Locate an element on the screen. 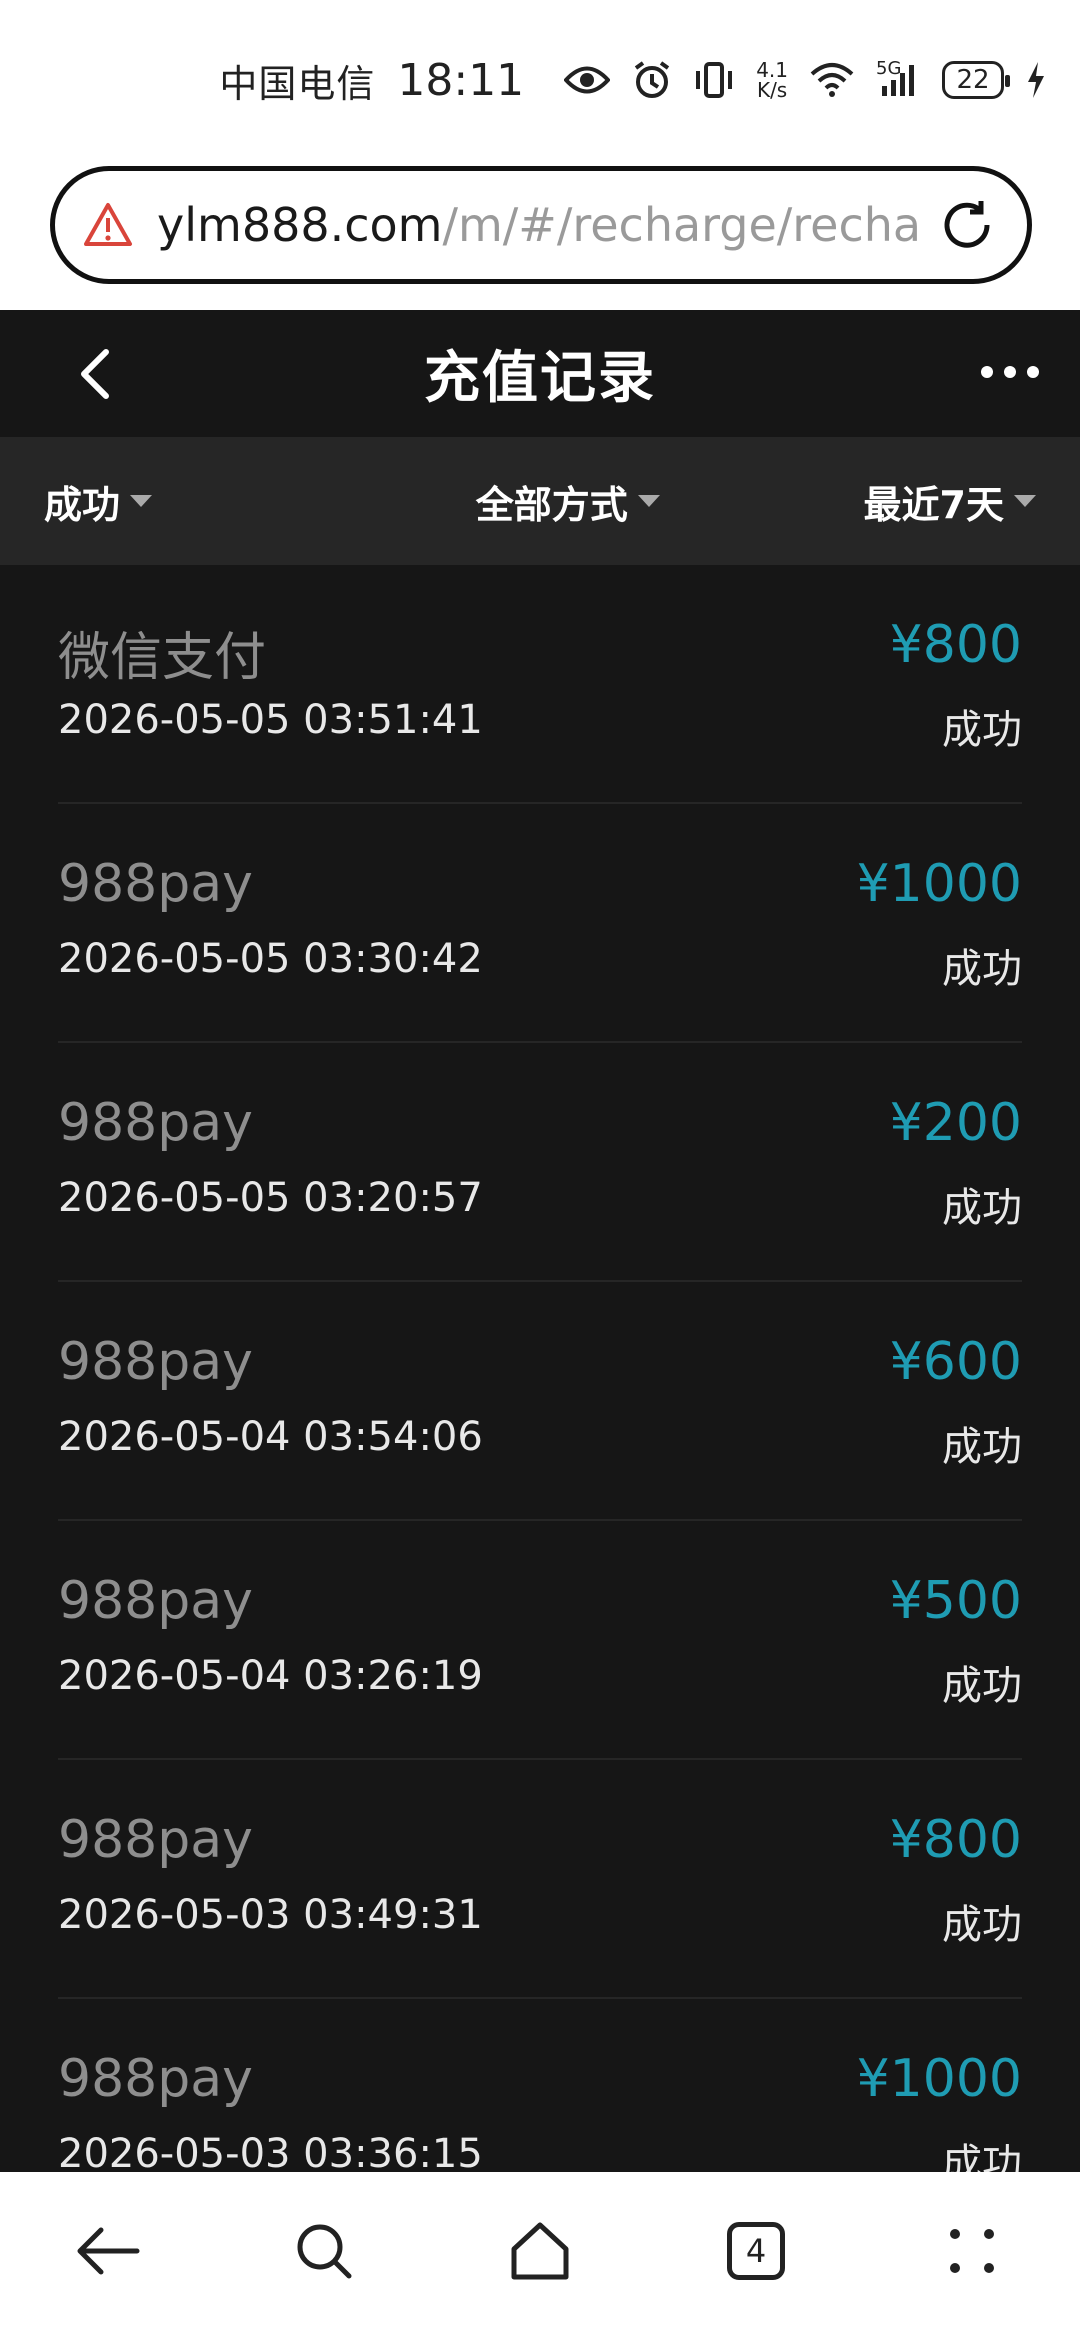  record-row: 微信支付 2026-05-05 03:51:41 ¥800 成功 is located at coordinates (540, 684).